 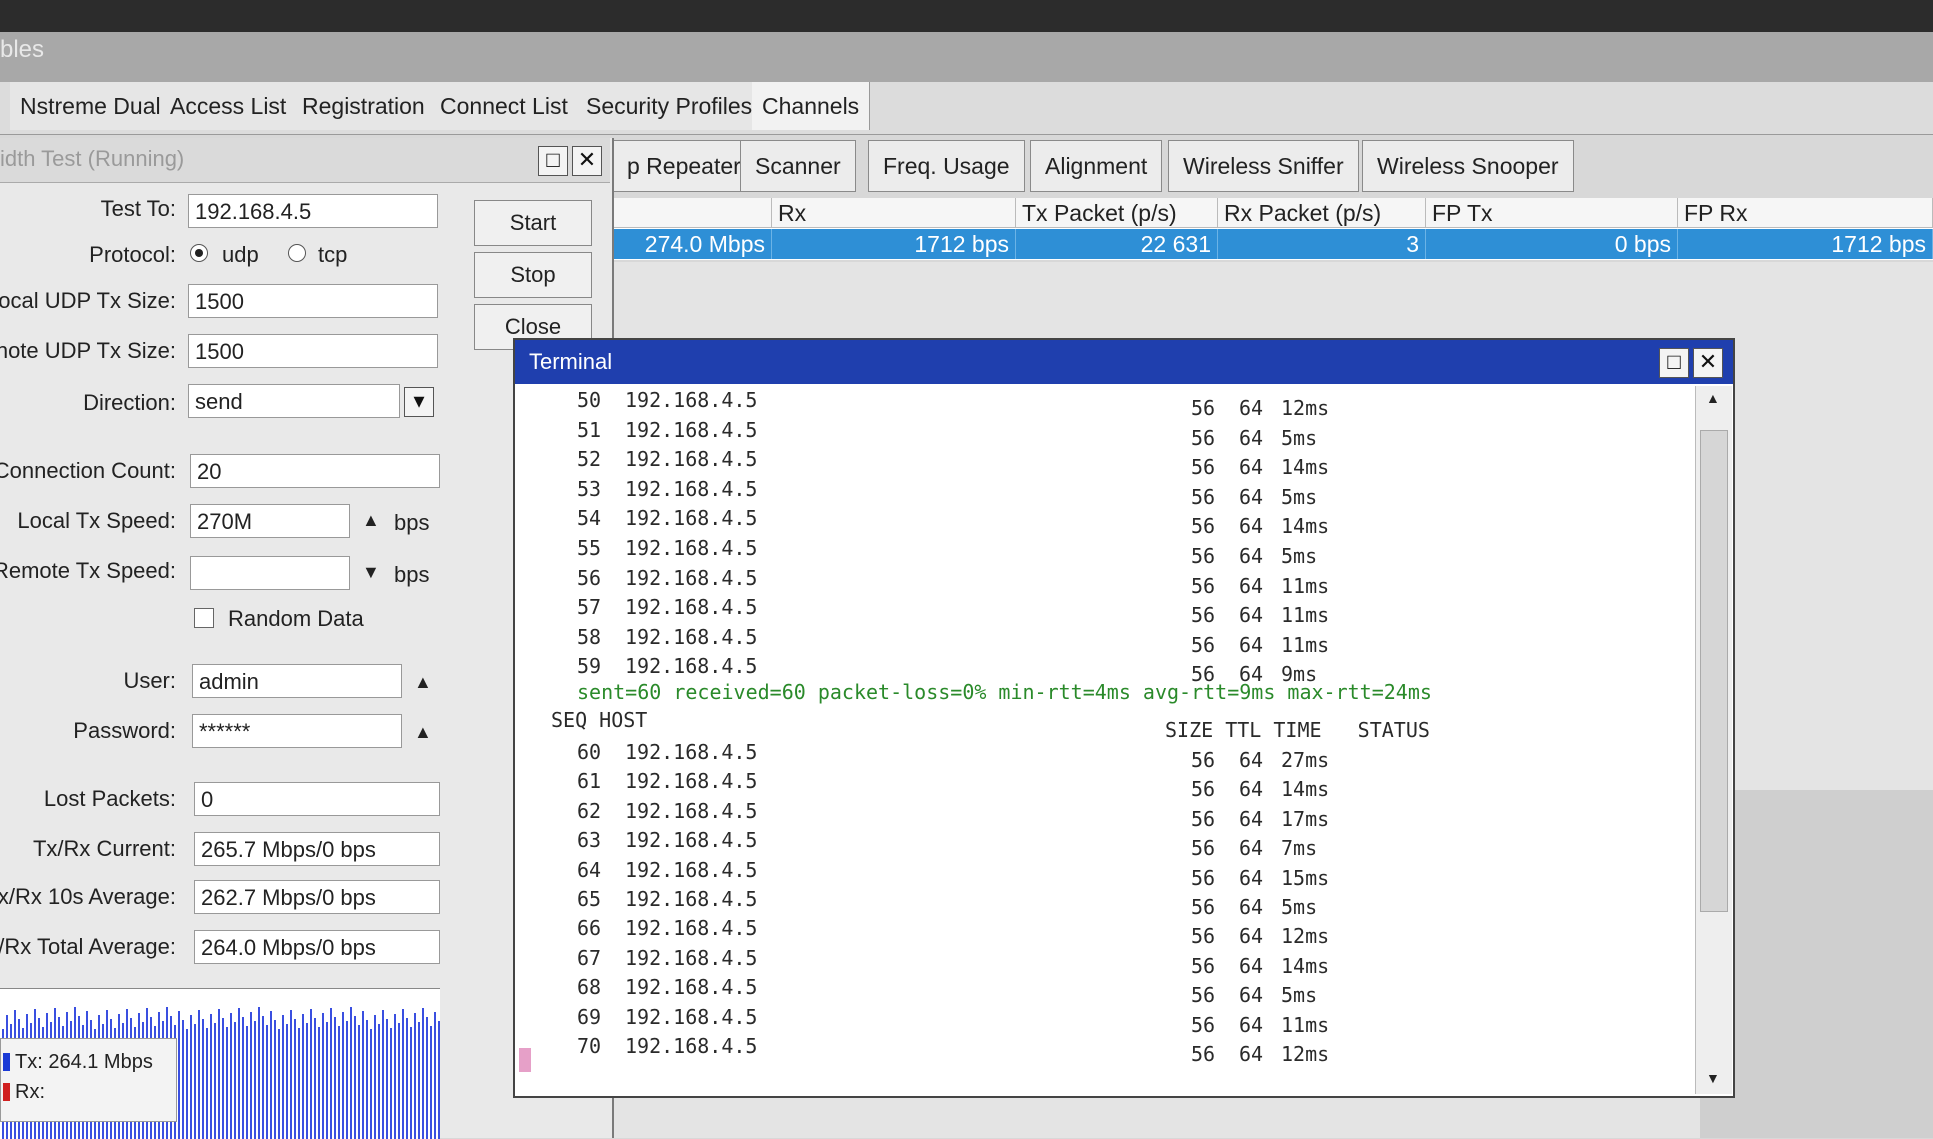 I want to click on freq-usage-button: Freq. Usage, so click(x=946, y=166).